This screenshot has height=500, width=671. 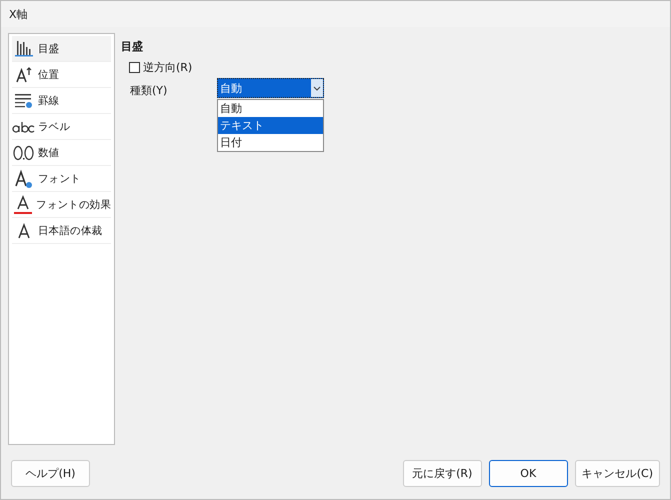 What do you see at coordinates (231, 88) in the screenshot?
I see `dropdown-value: 自動` at bounding box center [231, 88].